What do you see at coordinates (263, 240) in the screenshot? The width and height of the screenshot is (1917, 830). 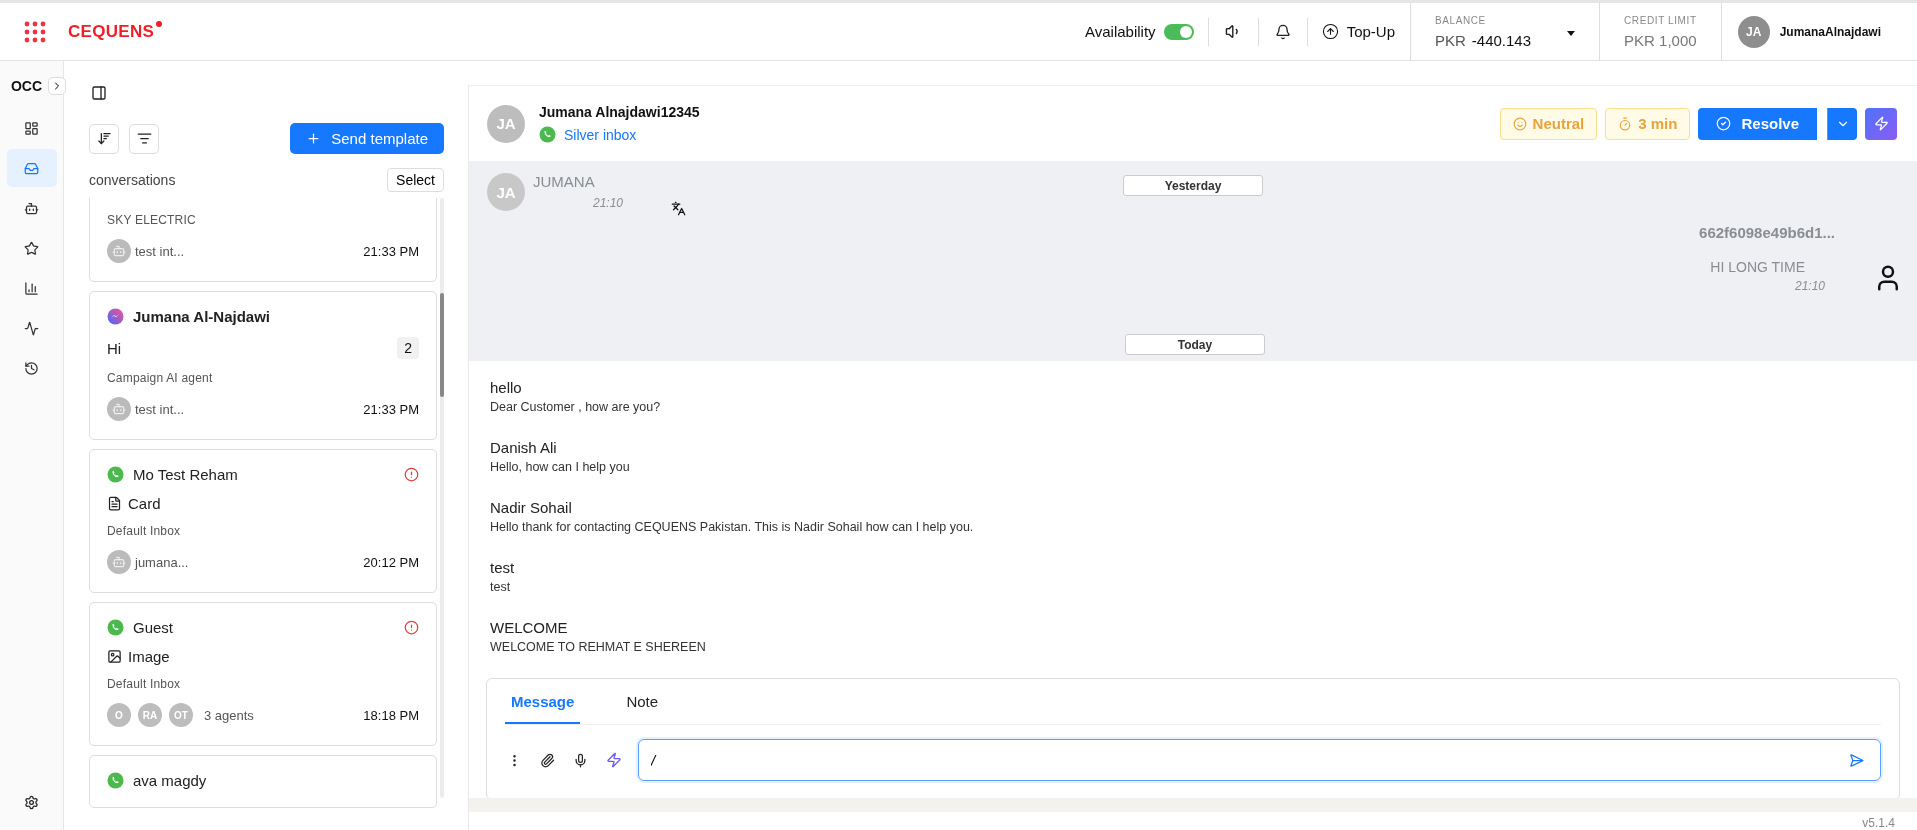 I see `conversation-card: SKY ELECTRIC test int... 21:33 PM` at bounding box center [263, 240].